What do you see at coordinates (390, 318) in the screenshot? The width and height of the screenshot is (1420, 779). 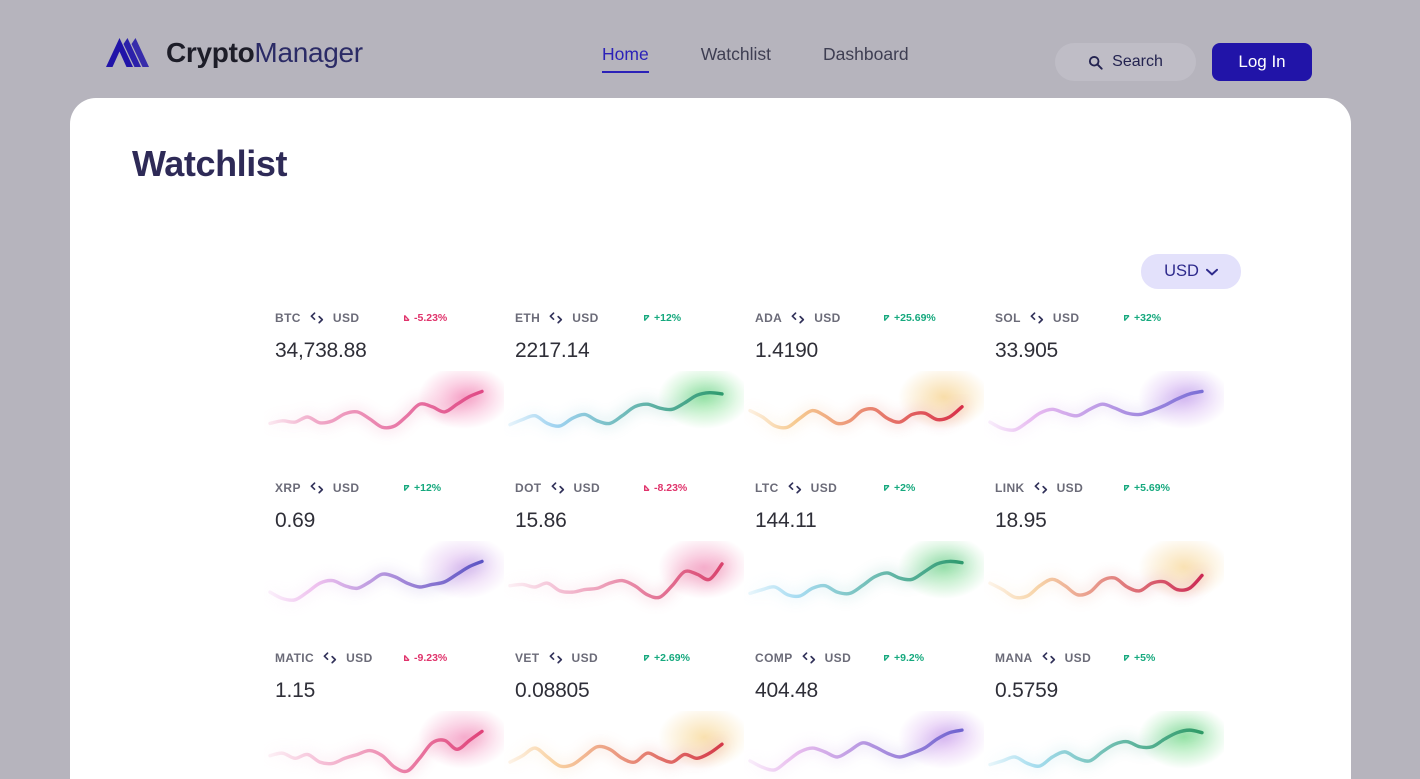 I see `card-header: BTC USD -5.23%` at bounding box center [390, 318].